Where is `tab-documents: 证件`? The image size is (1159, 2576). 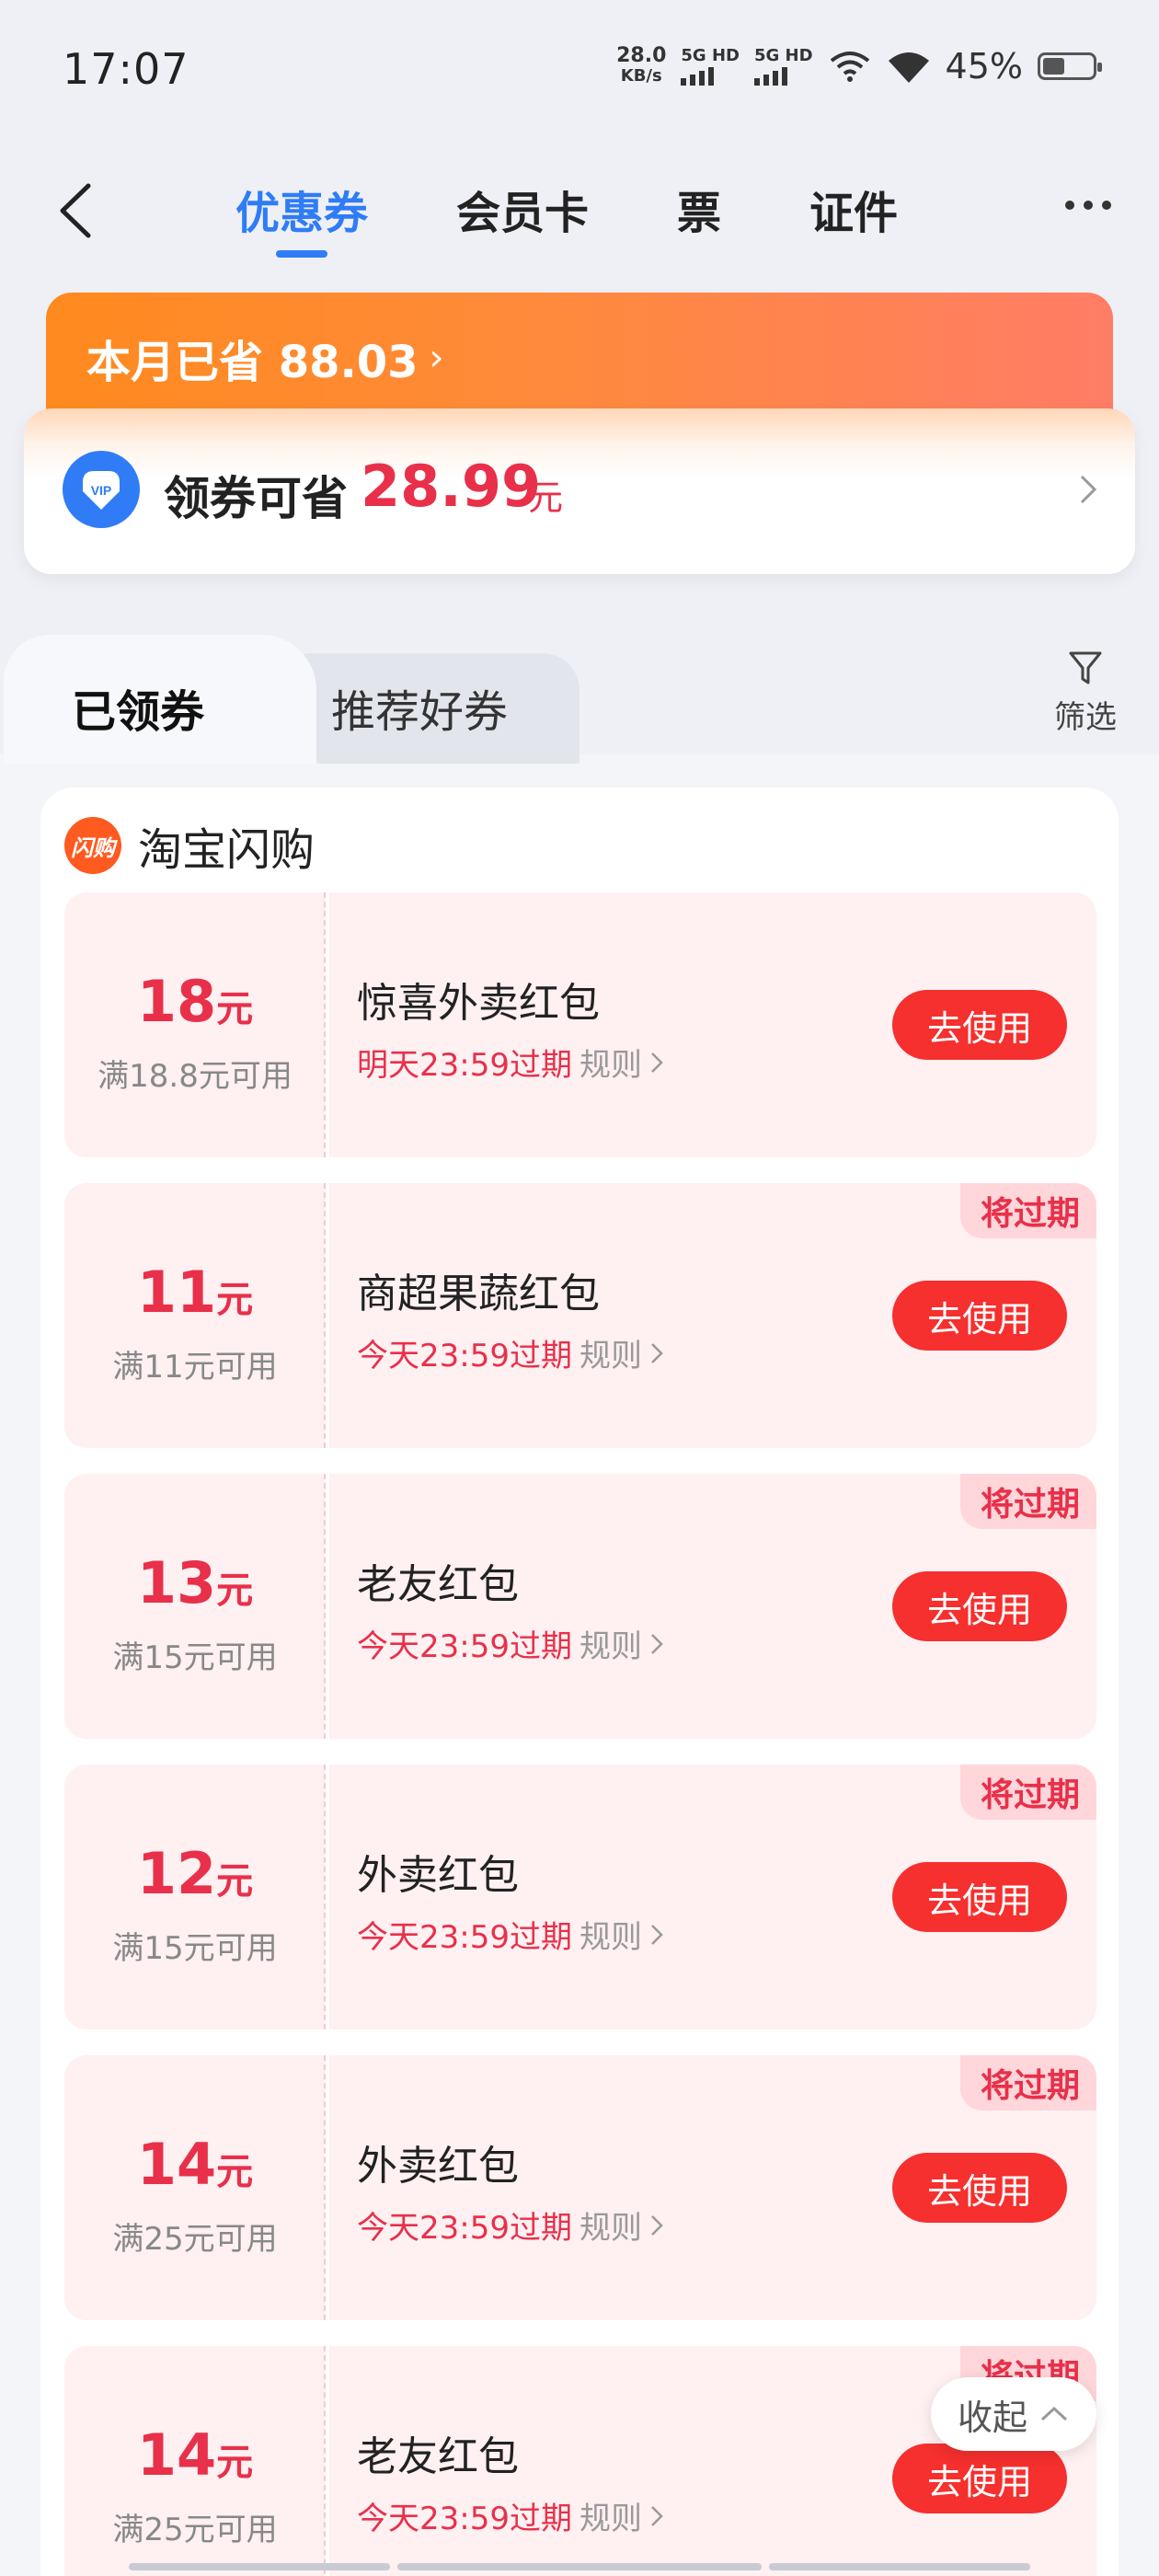 tab-documents: 证件 is located at coordinates (853, 217).